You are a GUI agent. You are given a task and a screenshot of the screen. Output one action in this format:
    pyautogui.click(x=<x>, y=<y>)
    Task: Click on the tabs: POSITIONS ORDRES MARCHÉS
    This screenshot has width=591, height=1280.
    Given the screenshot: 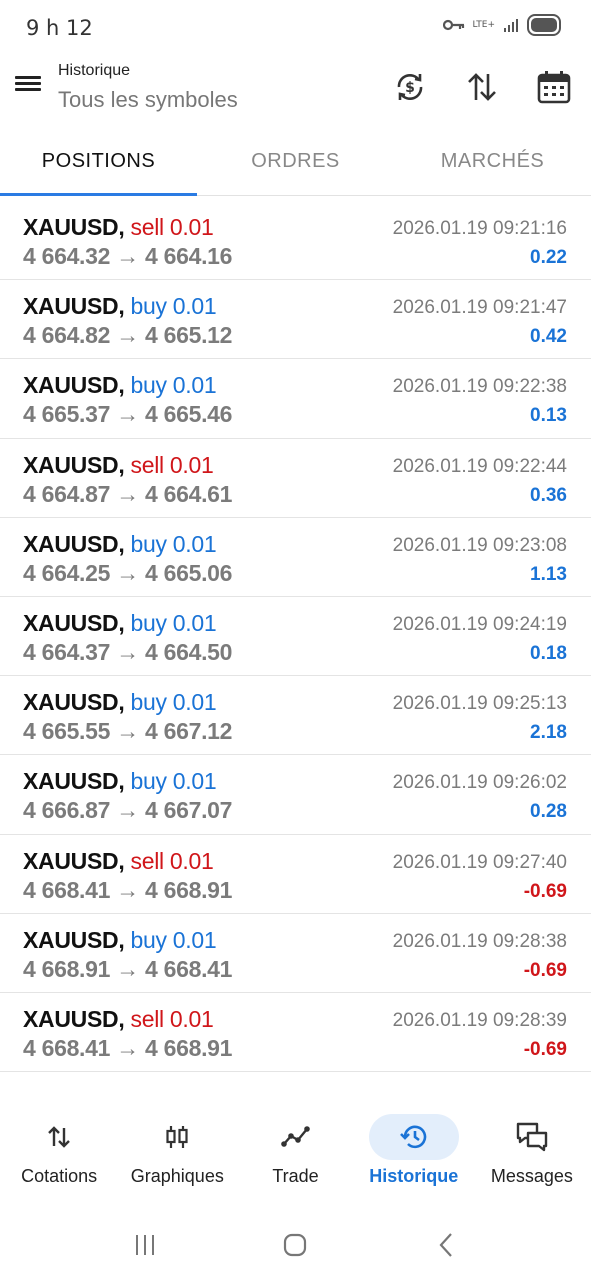 What is the action you would take?
    pyautogui.click(x=295, y=161)
    